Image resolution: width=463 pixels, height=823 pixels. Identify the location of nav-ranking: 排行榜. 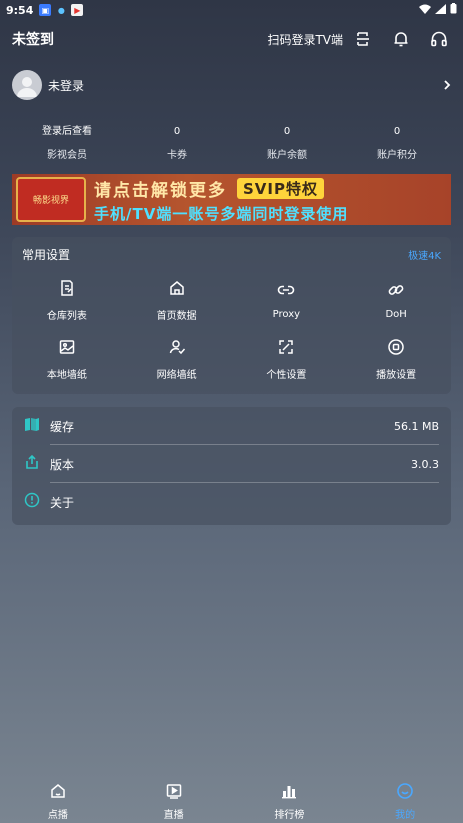
(290, 801).